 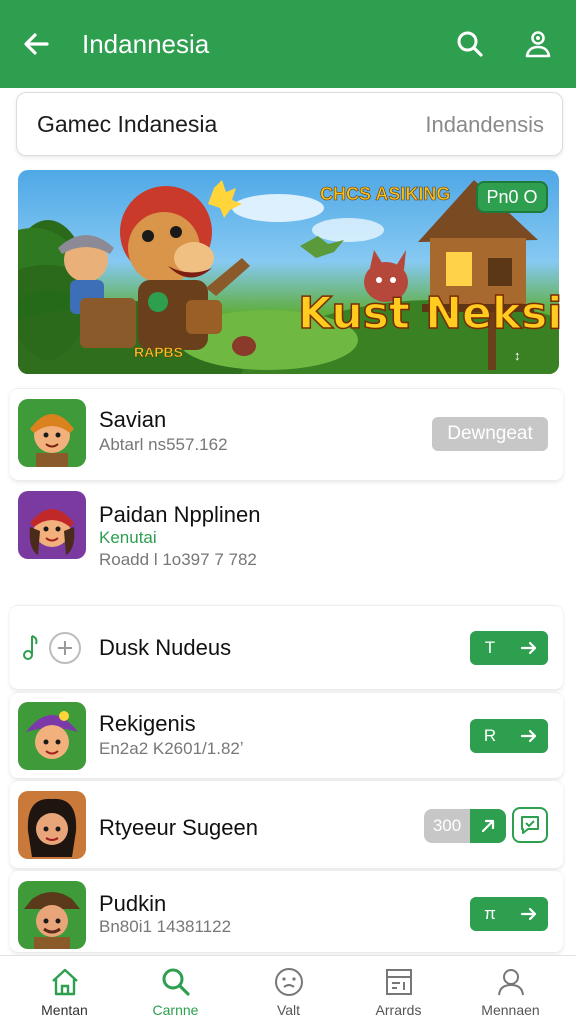 I want to click on profile-icon, so click(x=538, y=44).